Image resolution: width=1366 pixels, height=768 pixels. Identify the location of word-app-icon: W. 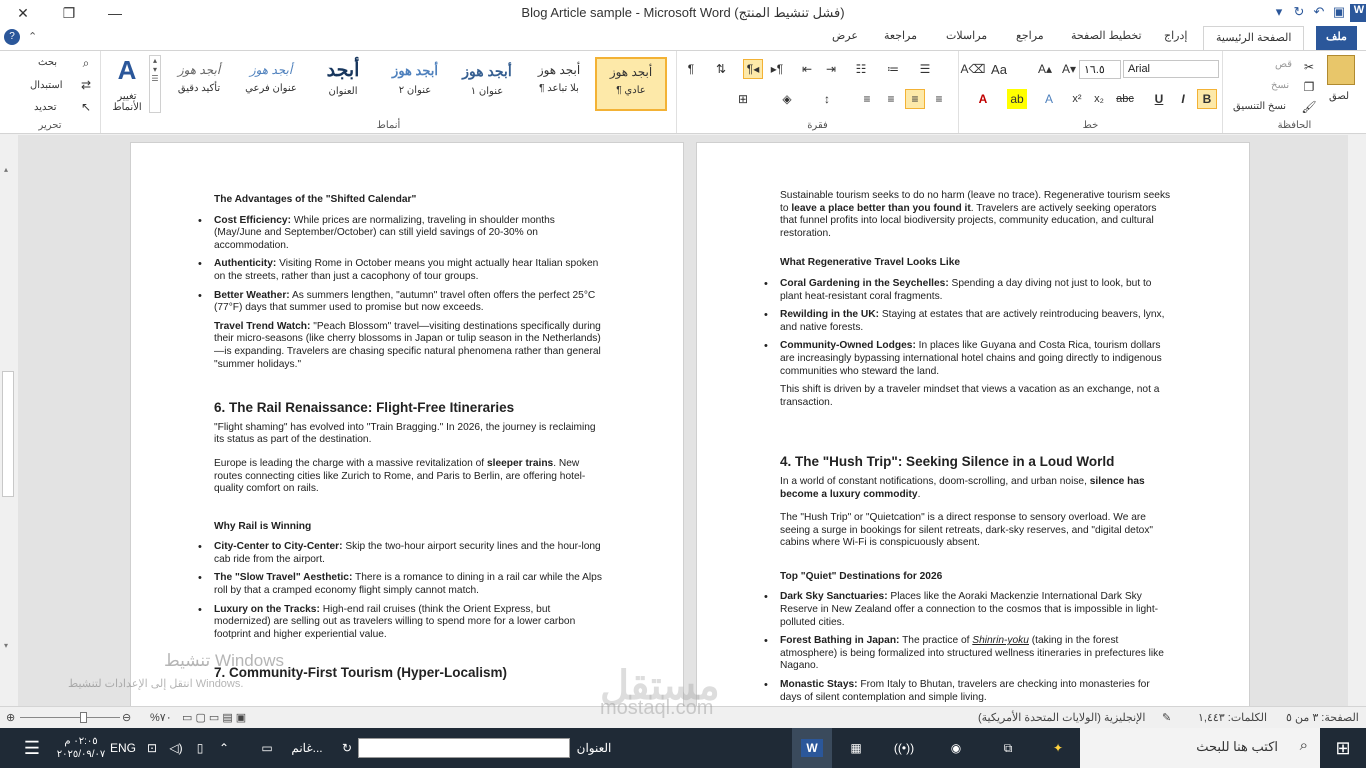
(1358, 13).